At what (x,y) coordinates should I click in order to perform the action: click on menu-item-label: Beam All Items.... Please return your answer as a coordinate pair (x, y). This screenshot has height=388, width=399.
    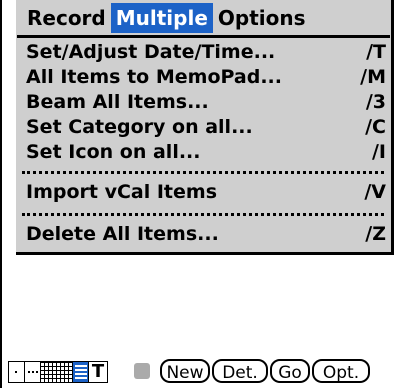
    Looking at the image, I should click on (117, 102).